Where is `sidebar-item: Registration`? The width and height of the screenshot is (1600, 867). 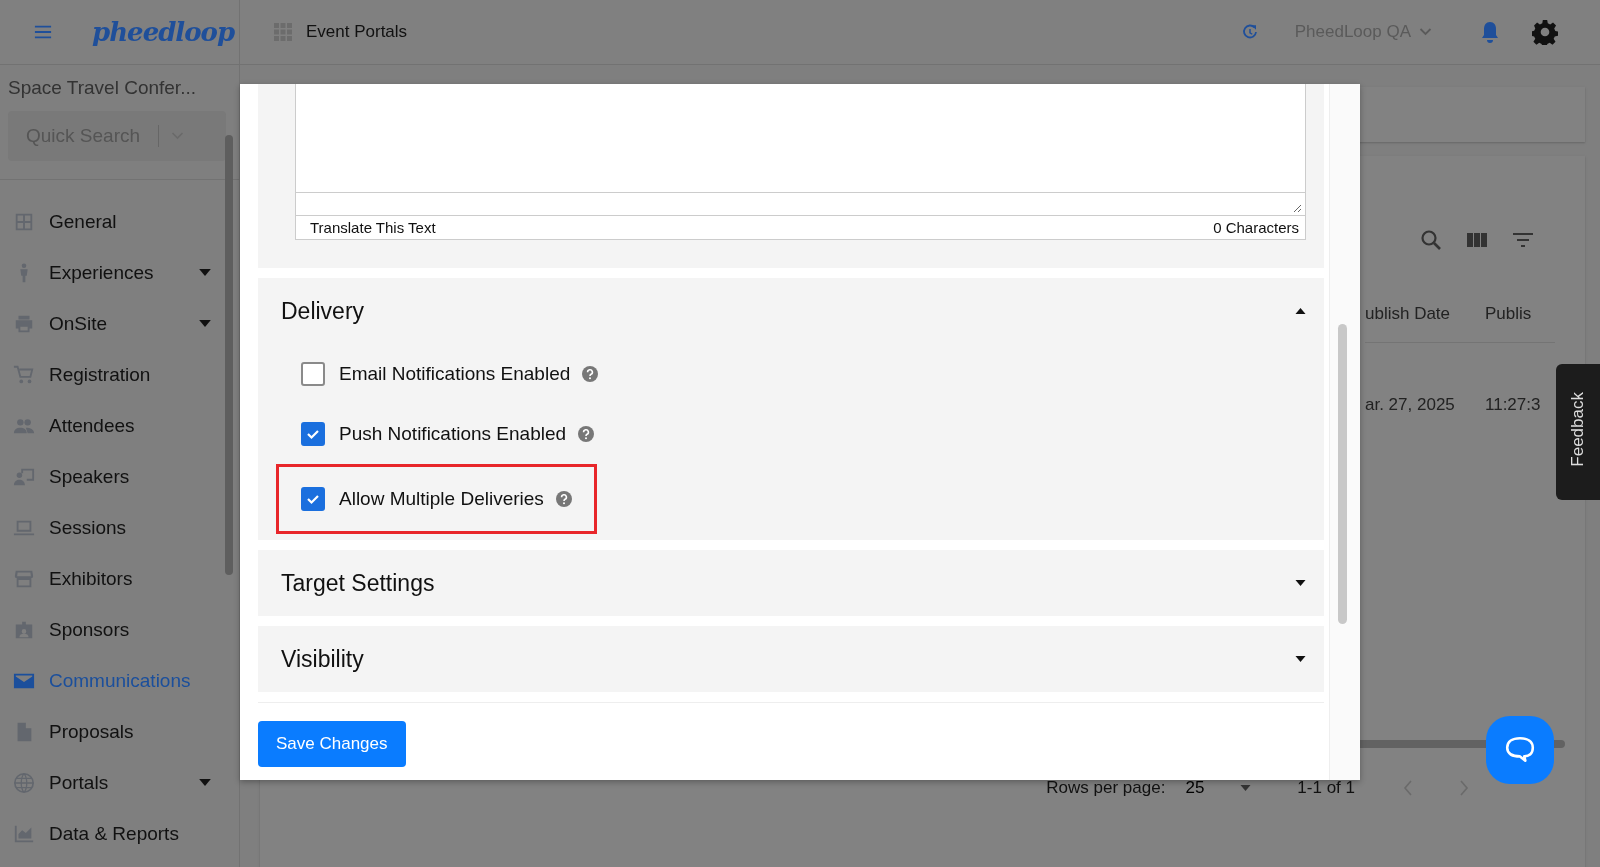 sidebar-item: Registration is located at coordinates (119, 374).